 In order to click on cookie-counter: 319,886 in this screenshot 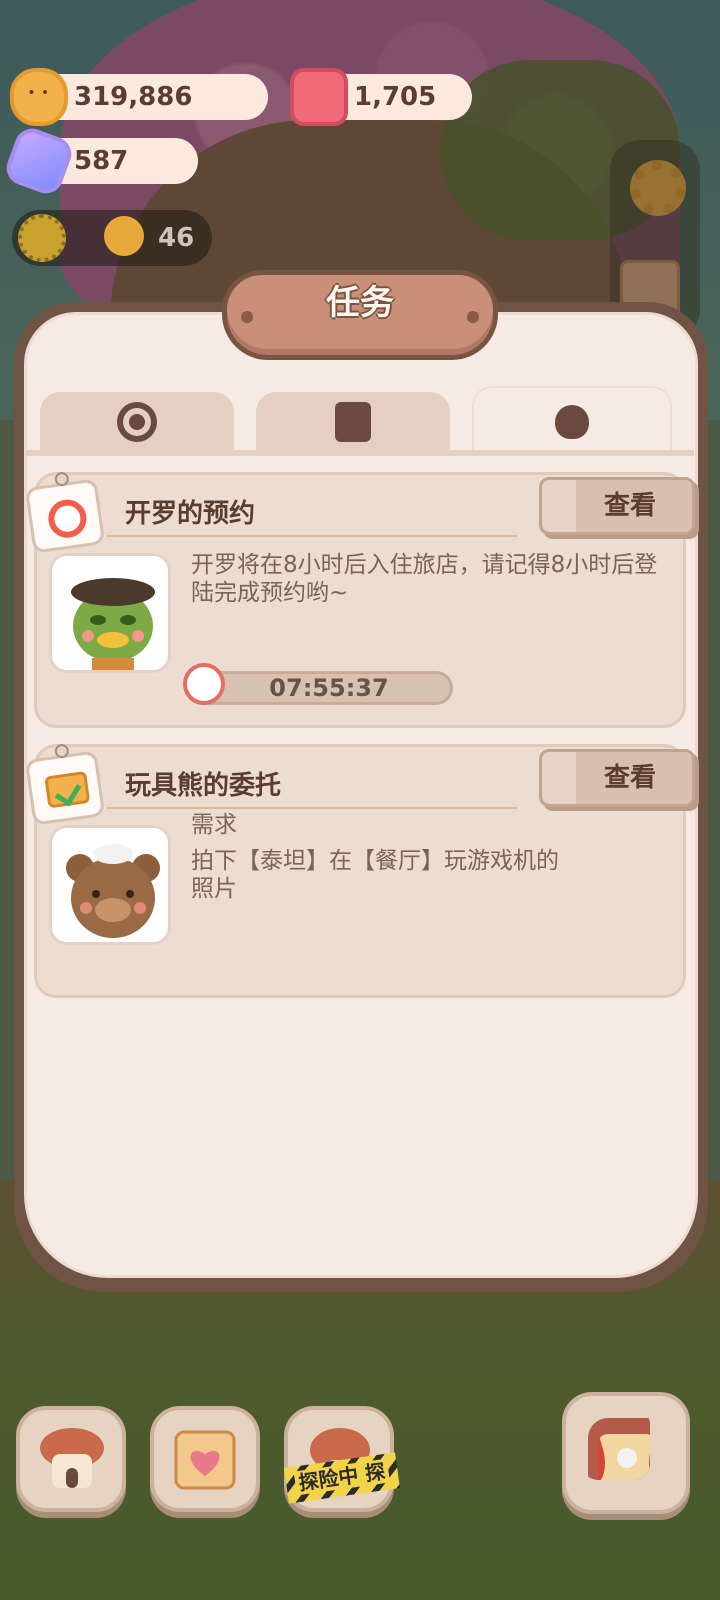, I will do `click(139, 97)`.